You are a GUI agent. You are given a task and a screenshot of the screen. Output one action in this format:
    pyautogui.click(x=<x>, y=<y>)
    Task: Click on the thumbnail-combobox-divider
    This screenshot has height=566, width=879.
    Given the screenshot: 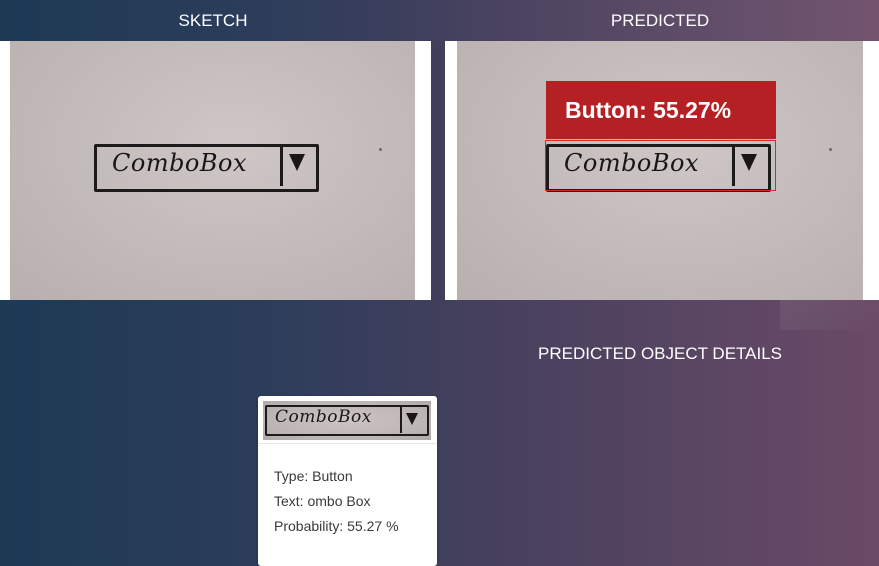 What is the action you would take?
    pyautogui.click(x=401, y=419)
    